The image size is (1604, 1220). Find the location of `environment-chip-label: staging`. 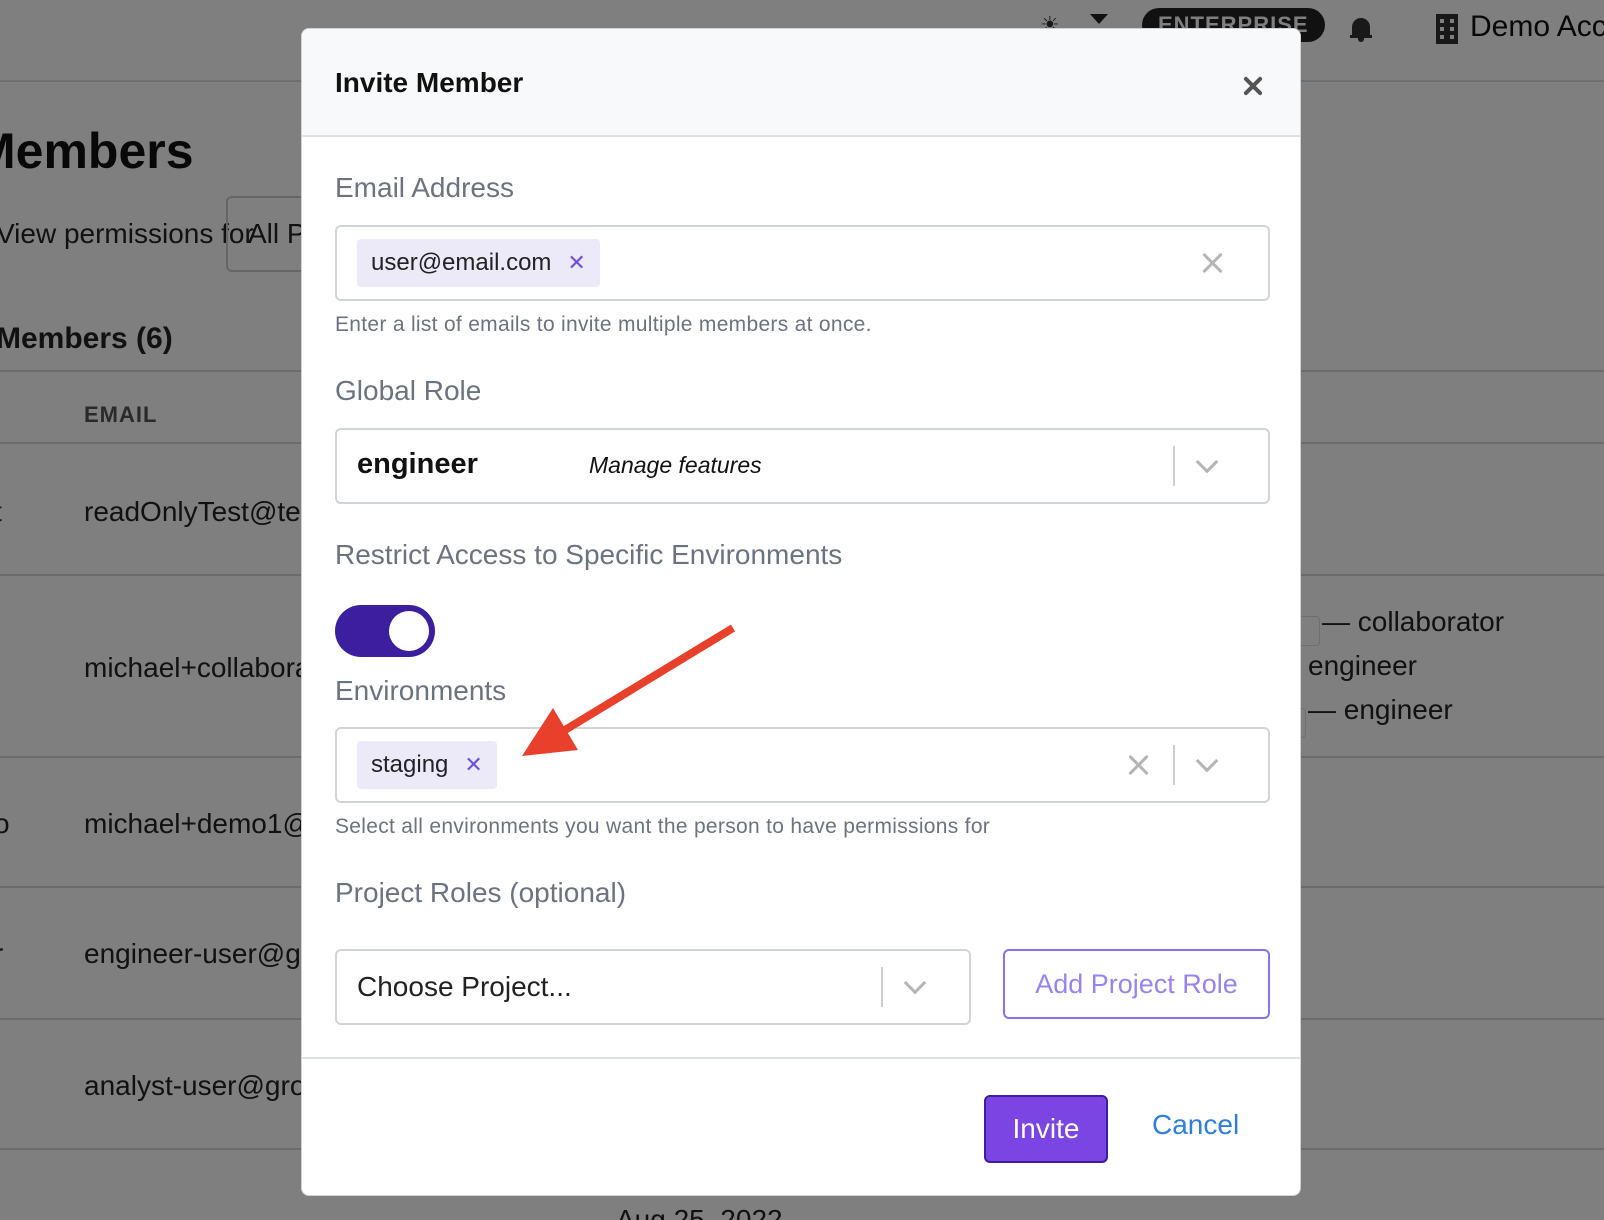

environment-chip-label: staging is located at coordinates (410, 764).